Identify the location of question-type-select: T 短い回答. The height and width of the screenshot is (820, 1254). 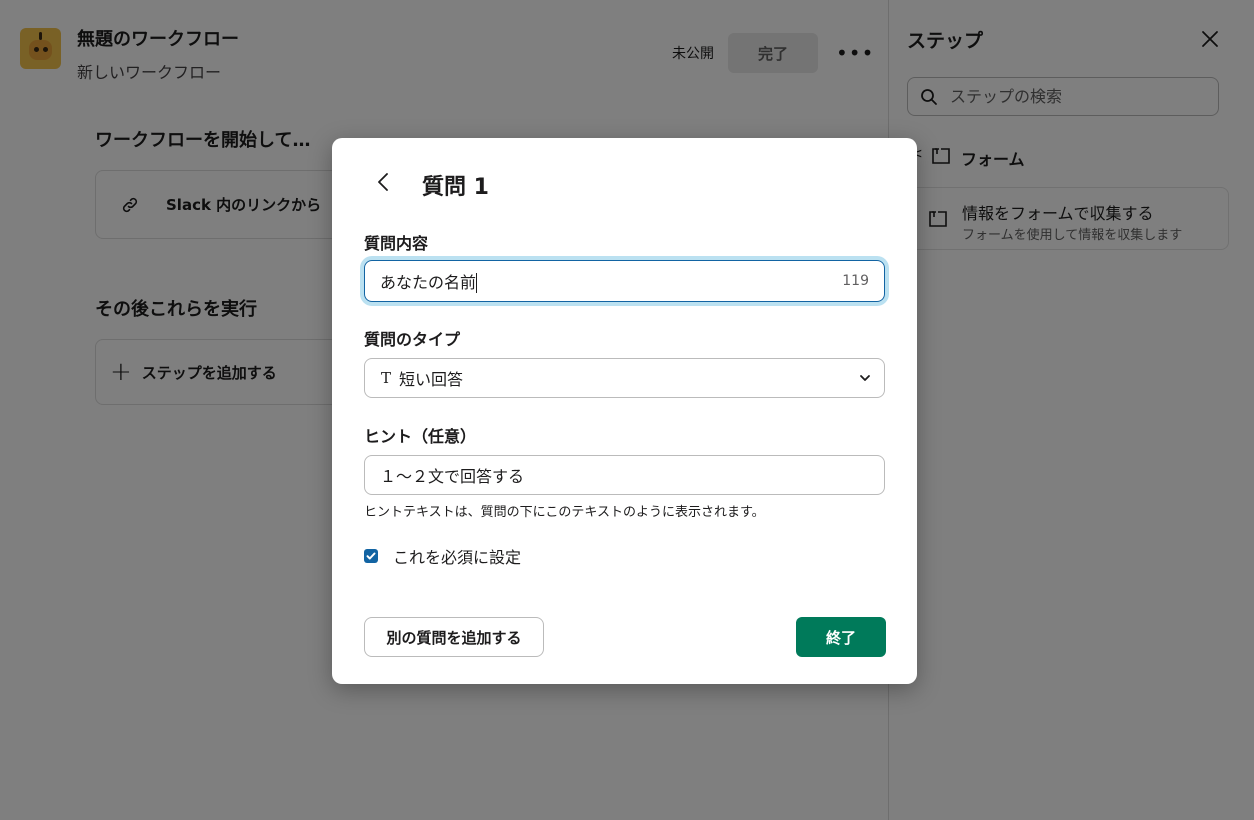
(624, 378).